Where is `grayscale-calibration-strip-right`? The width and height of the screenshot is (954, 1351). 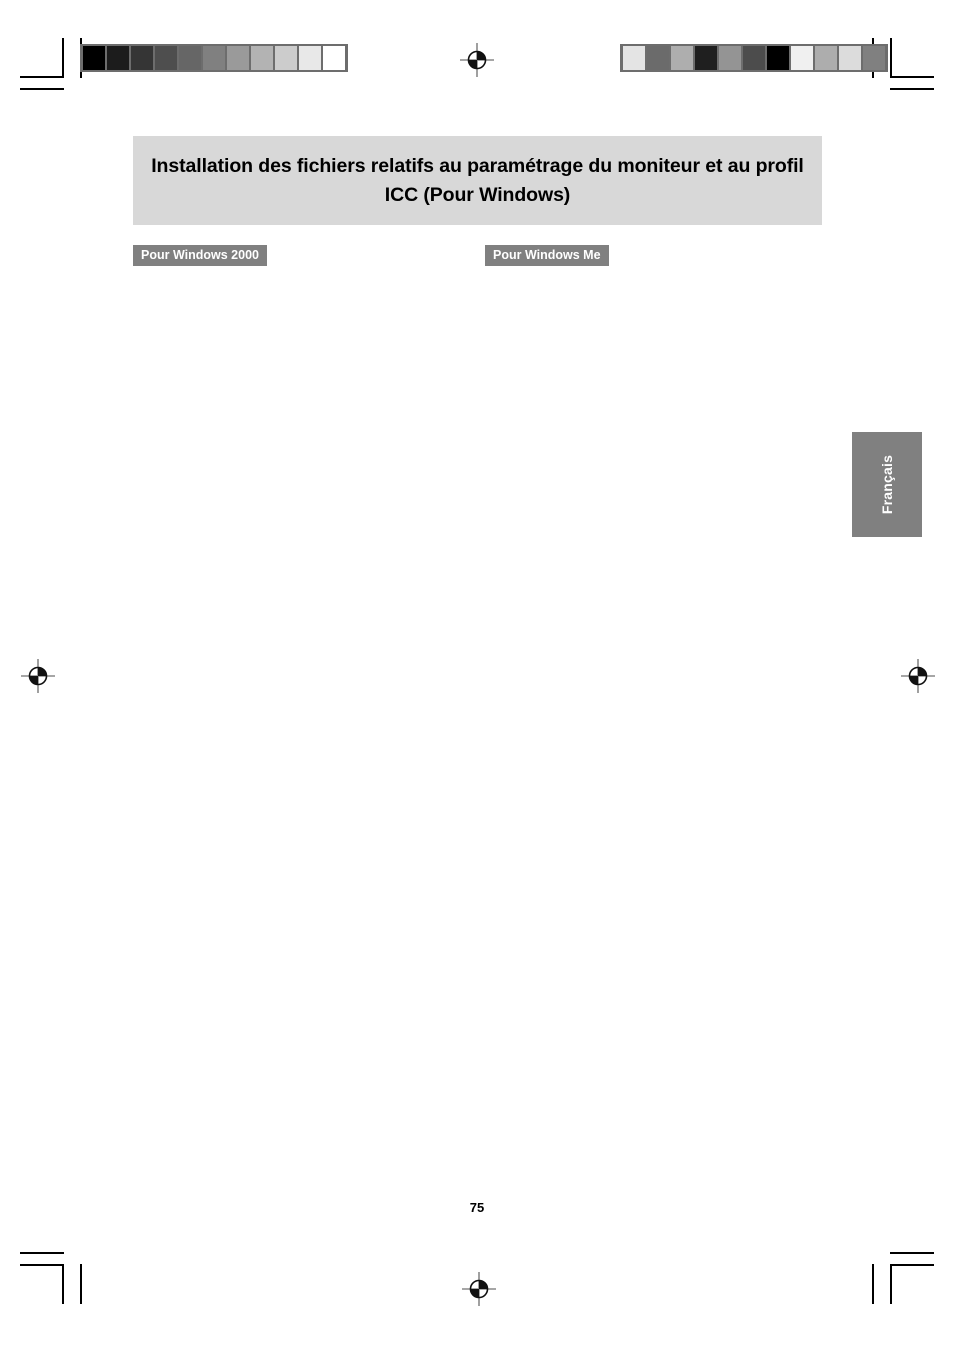
grayscale-calibration-strip-right is located at coordinates (754, 58).